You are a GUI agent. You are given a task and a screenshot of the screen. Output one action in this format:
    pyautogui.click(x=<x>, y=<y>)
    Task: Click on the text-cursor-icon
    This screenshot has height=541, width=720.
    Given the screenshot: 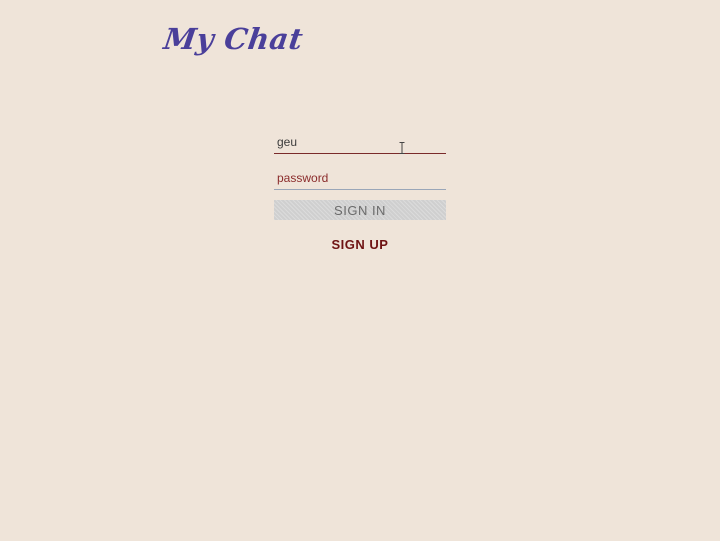 What is the action you would take?
    pyautogui.click(x=402, y=148)
    